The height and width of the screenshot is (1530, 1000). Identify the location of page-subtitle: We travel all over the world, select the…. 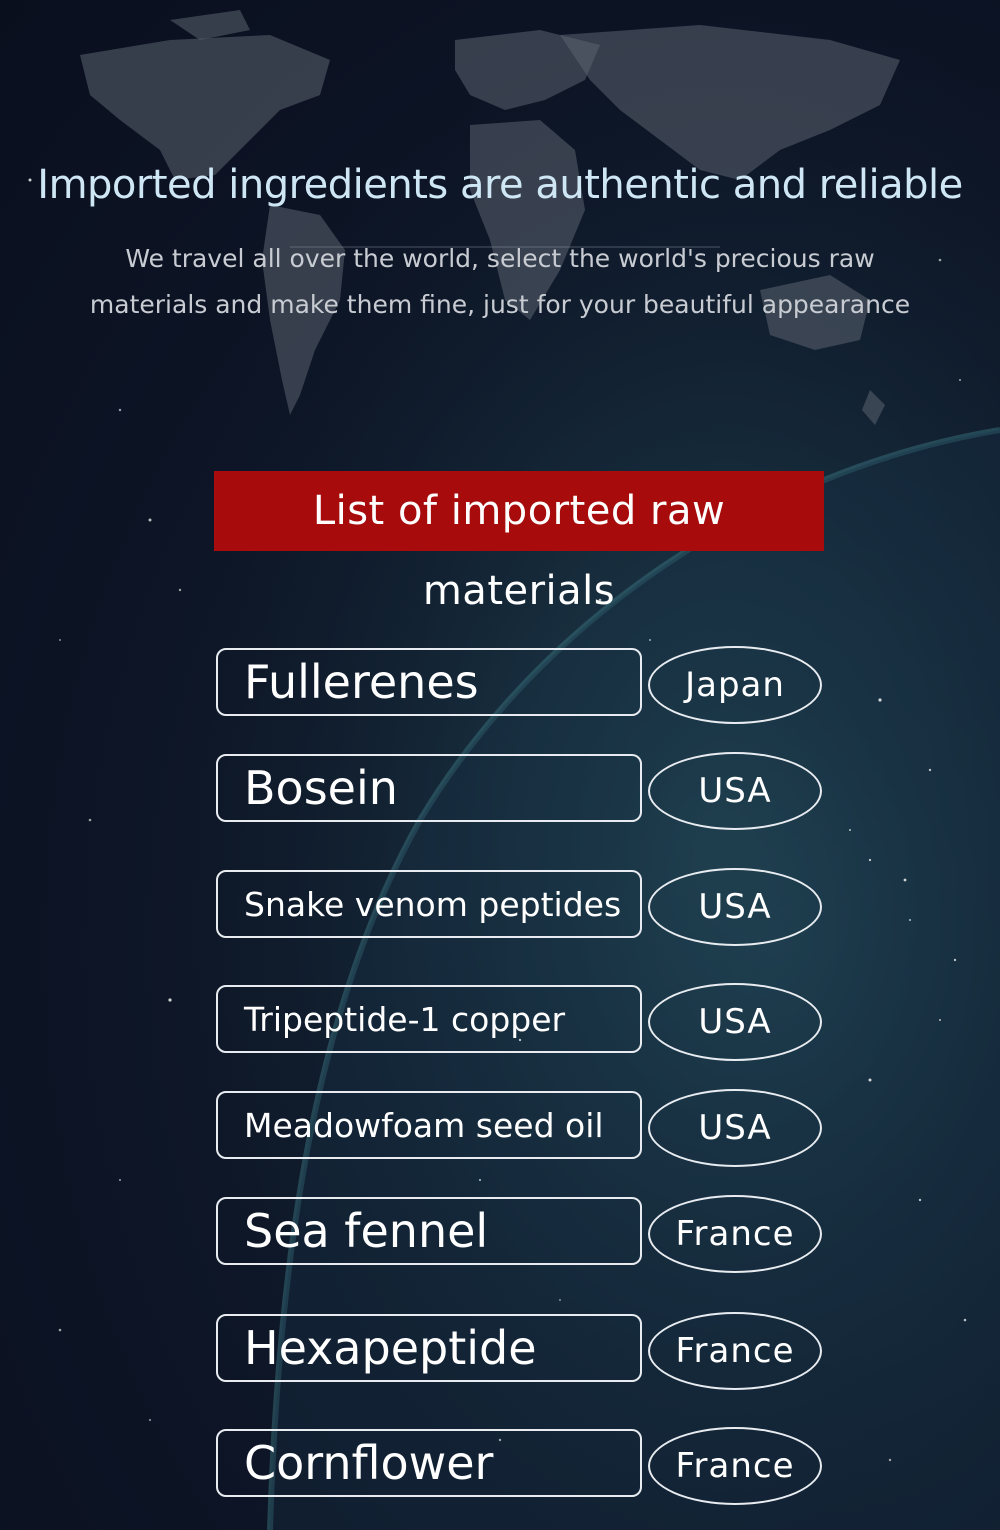
(500, 282).